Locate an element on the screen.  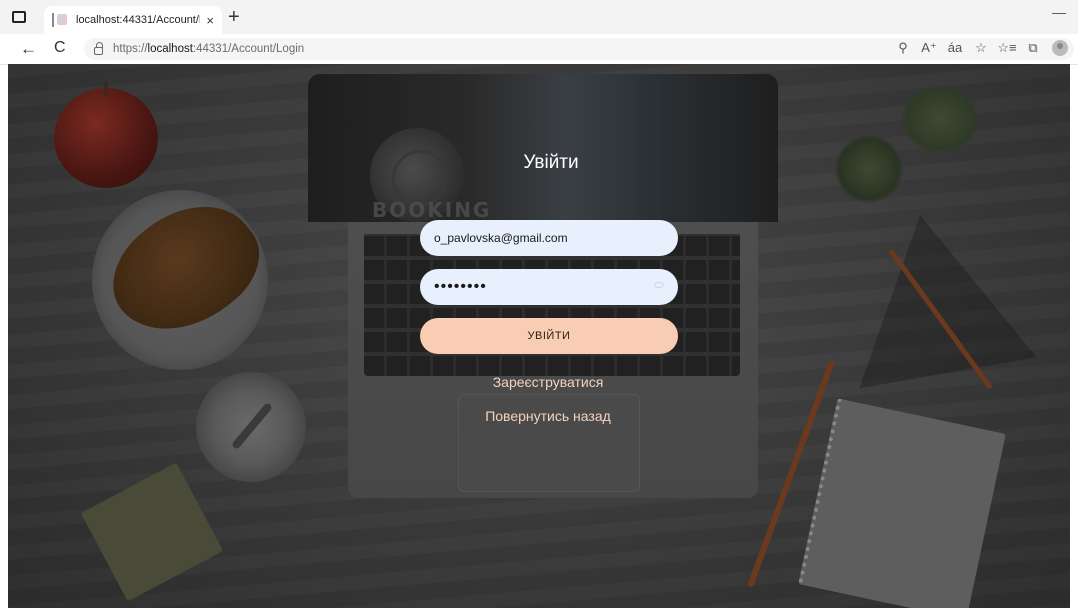
booking-screen-text: BOOKING is located at coordinates (432, 210).